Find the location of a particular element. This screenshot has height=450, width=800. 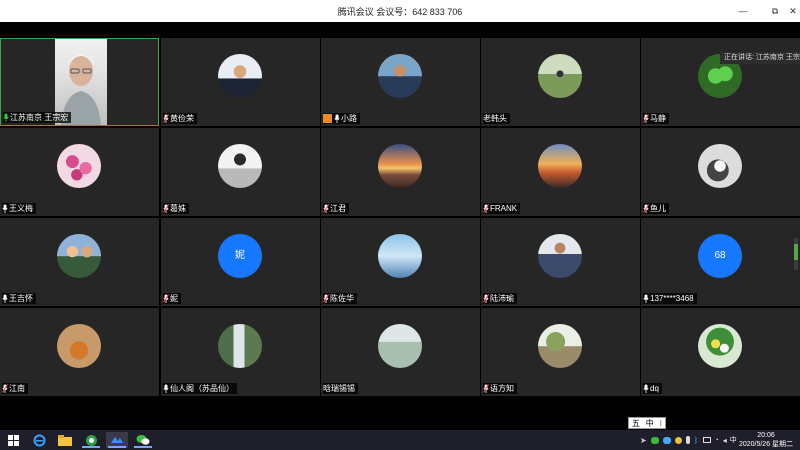

windows-start-icon is located at coordinates (13, 440).